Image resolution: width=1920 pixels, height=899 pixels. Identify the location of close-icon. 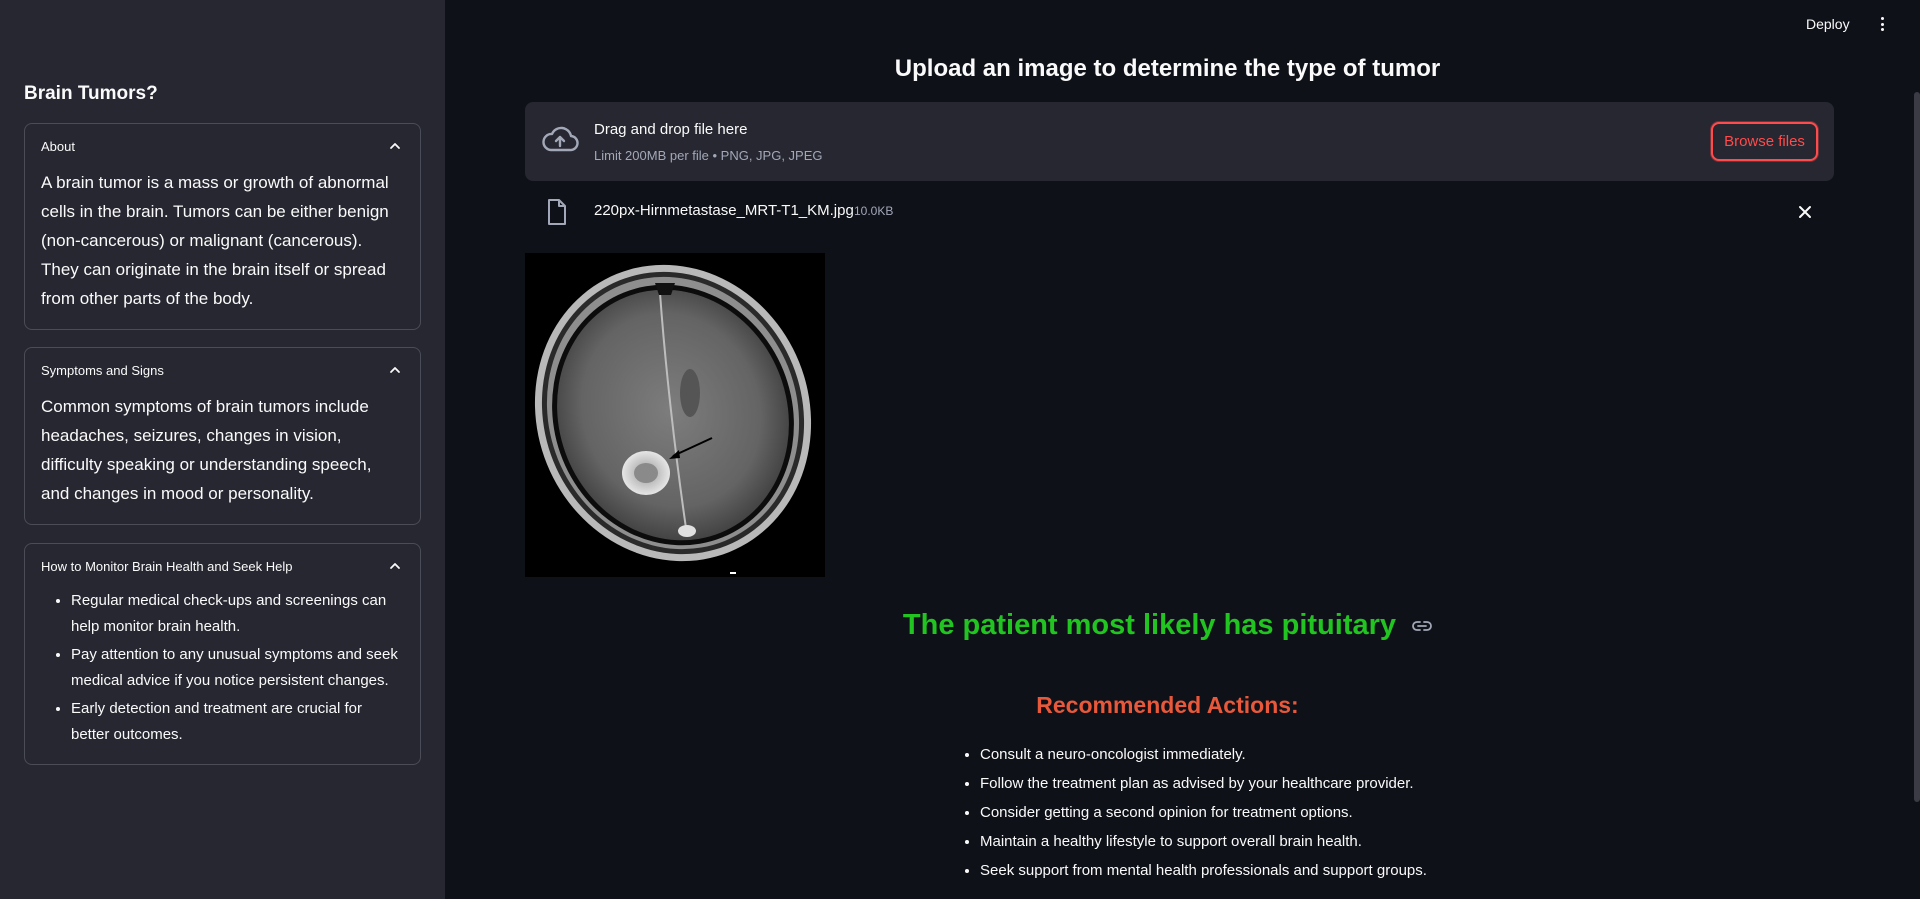
(1805, 212).